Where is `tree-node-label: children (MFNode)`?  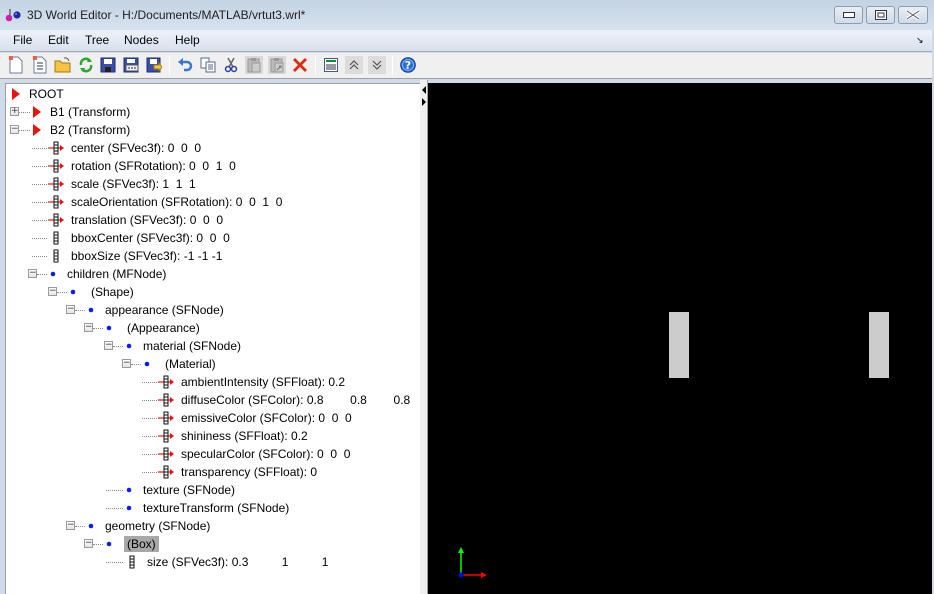
tree-node-label: children (MFNode) is located at coordinates (116, 274).